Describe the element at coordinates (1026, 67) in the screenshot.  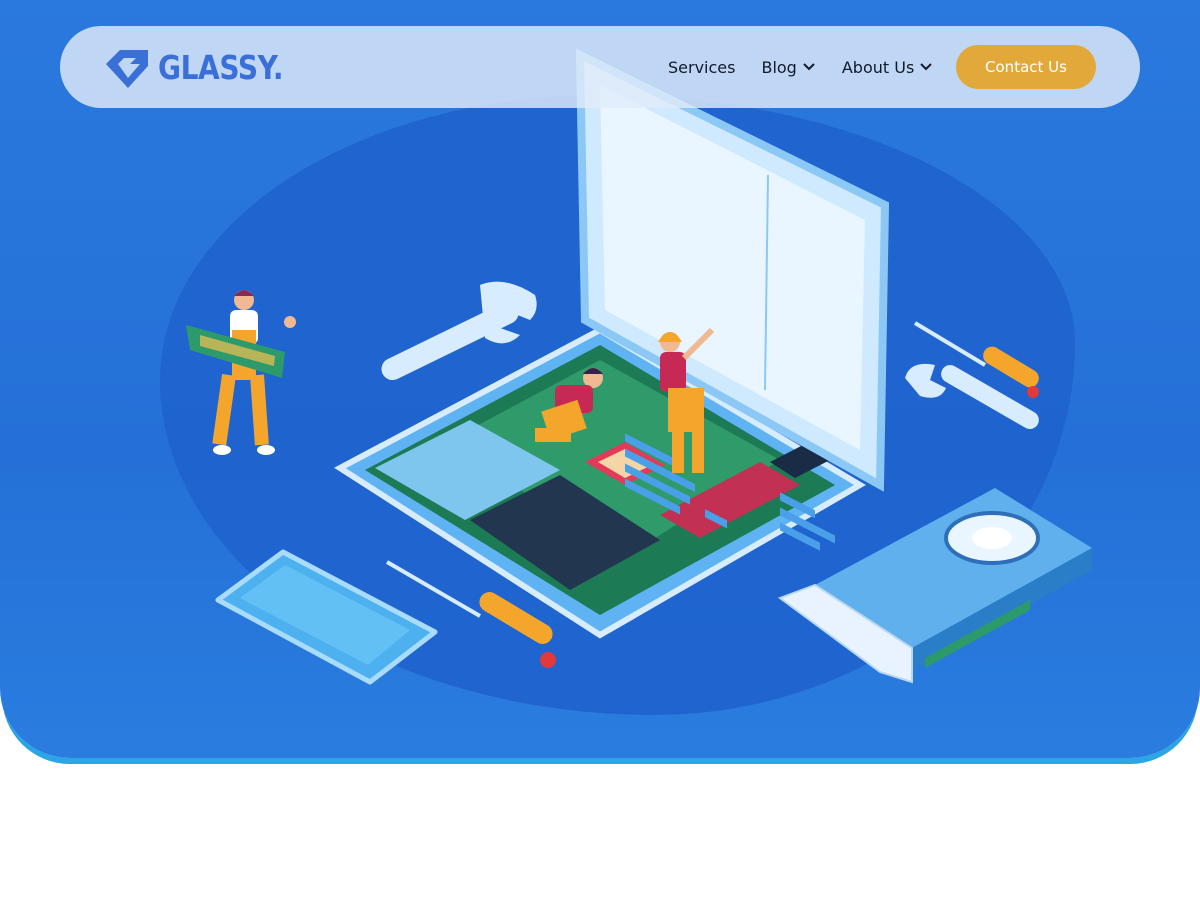
I see `contact-us-button: Contact Us` at that location.